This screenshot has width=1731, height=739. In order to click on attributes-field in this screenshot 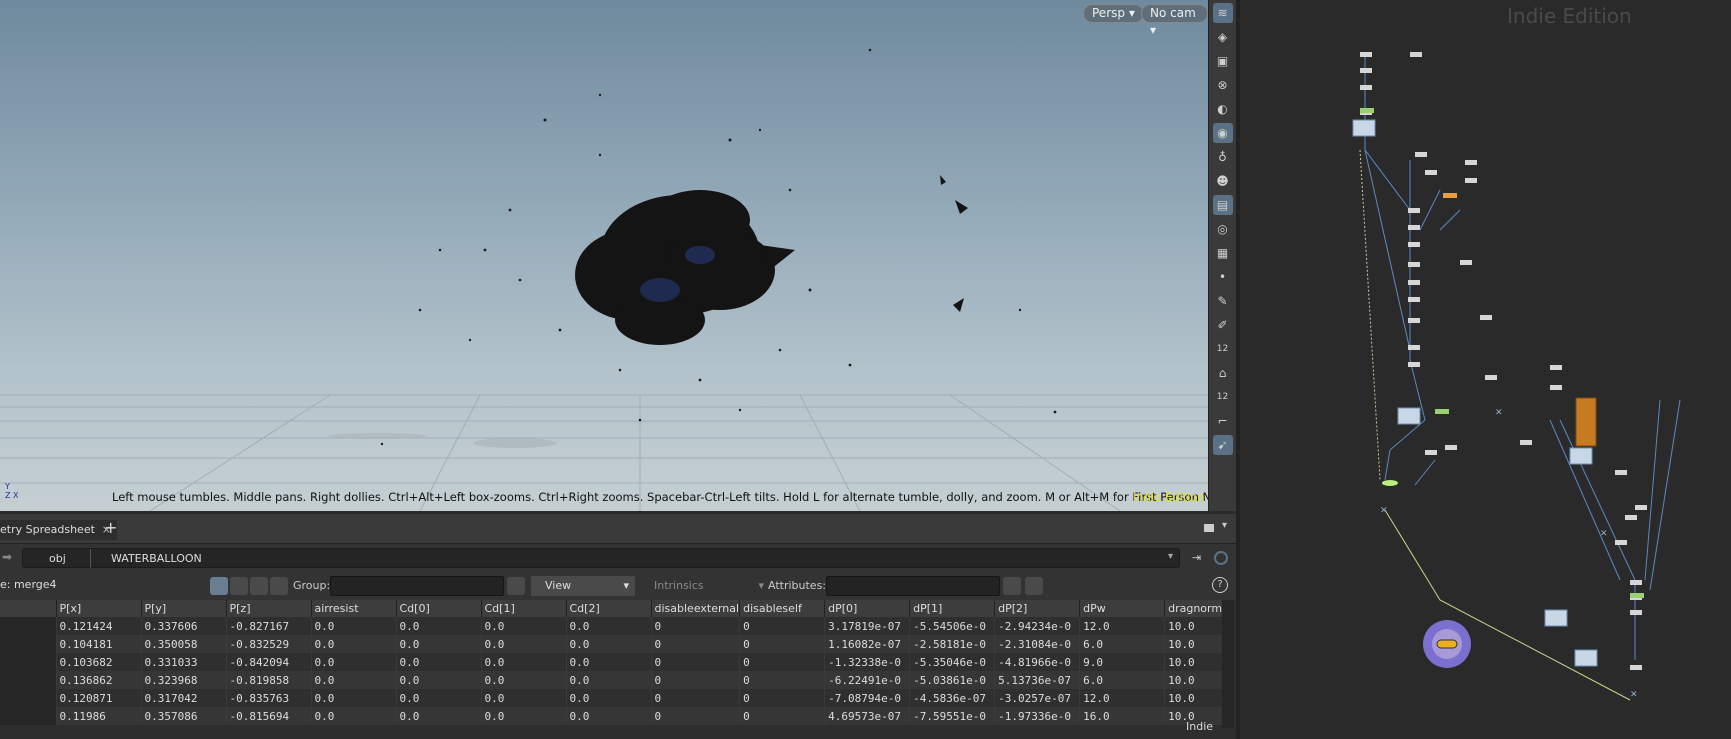, I will do `click(913, 586)`.